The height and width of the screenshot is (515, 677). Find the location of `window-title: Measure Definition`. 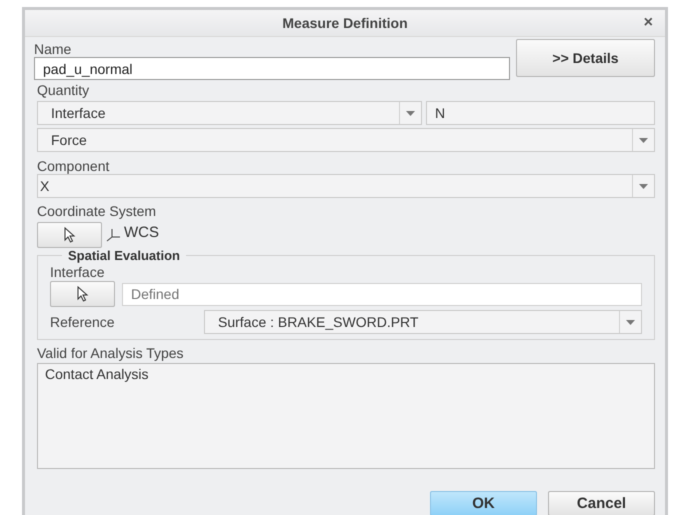

window-title: Measure Definition is located at coordinates (345, 23).